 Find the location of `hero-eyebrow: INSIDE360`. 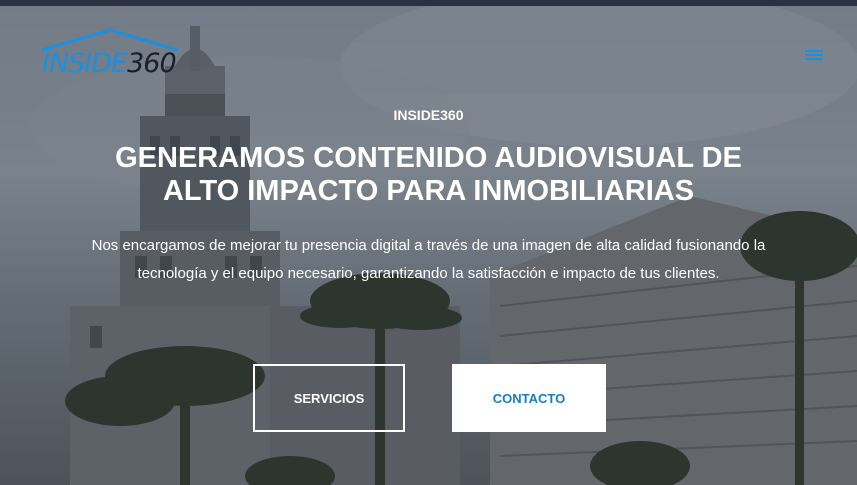

hero-eyebrow: INSIDE360 is located at coordinates (428, 115).